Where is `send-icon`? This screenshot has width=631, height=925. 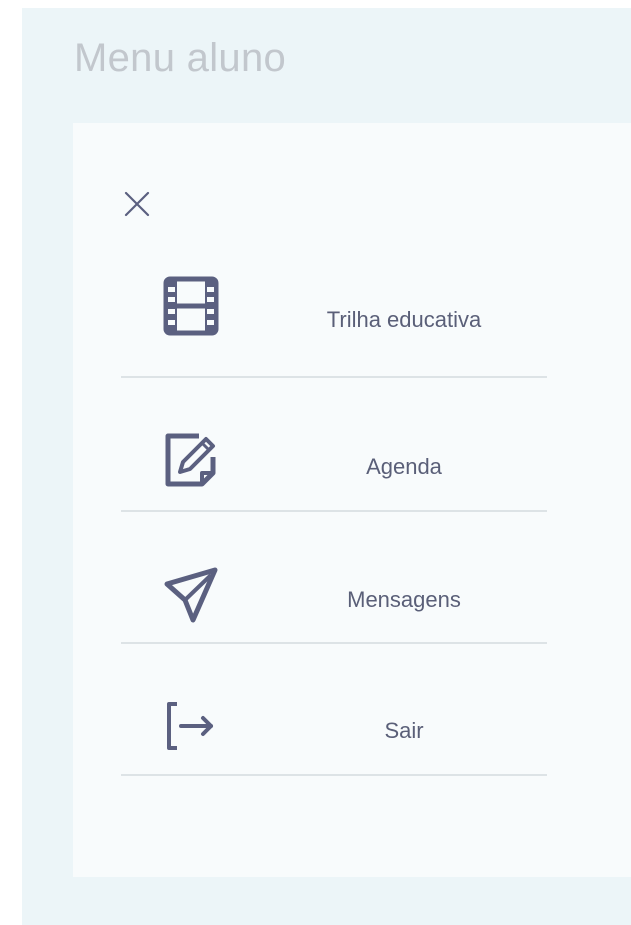 send-icon is located at coordinates (191, 595).